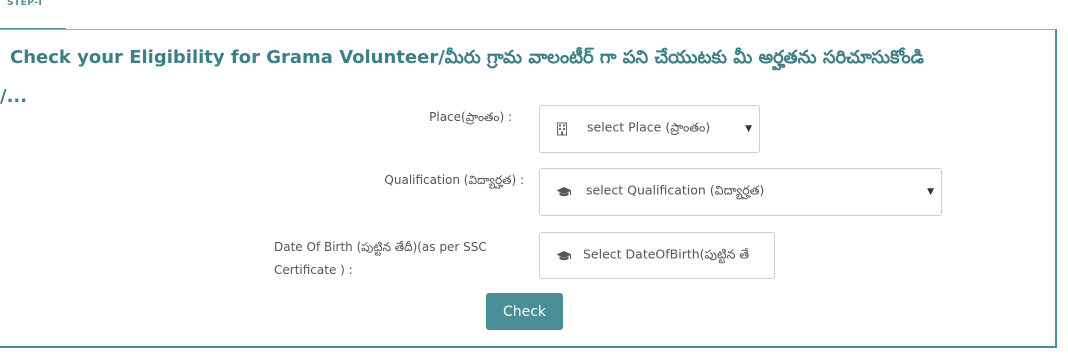  I want to click on dob-placeholder: Select DateOfBirth(పుట్టిన తే, so click(666, 253).